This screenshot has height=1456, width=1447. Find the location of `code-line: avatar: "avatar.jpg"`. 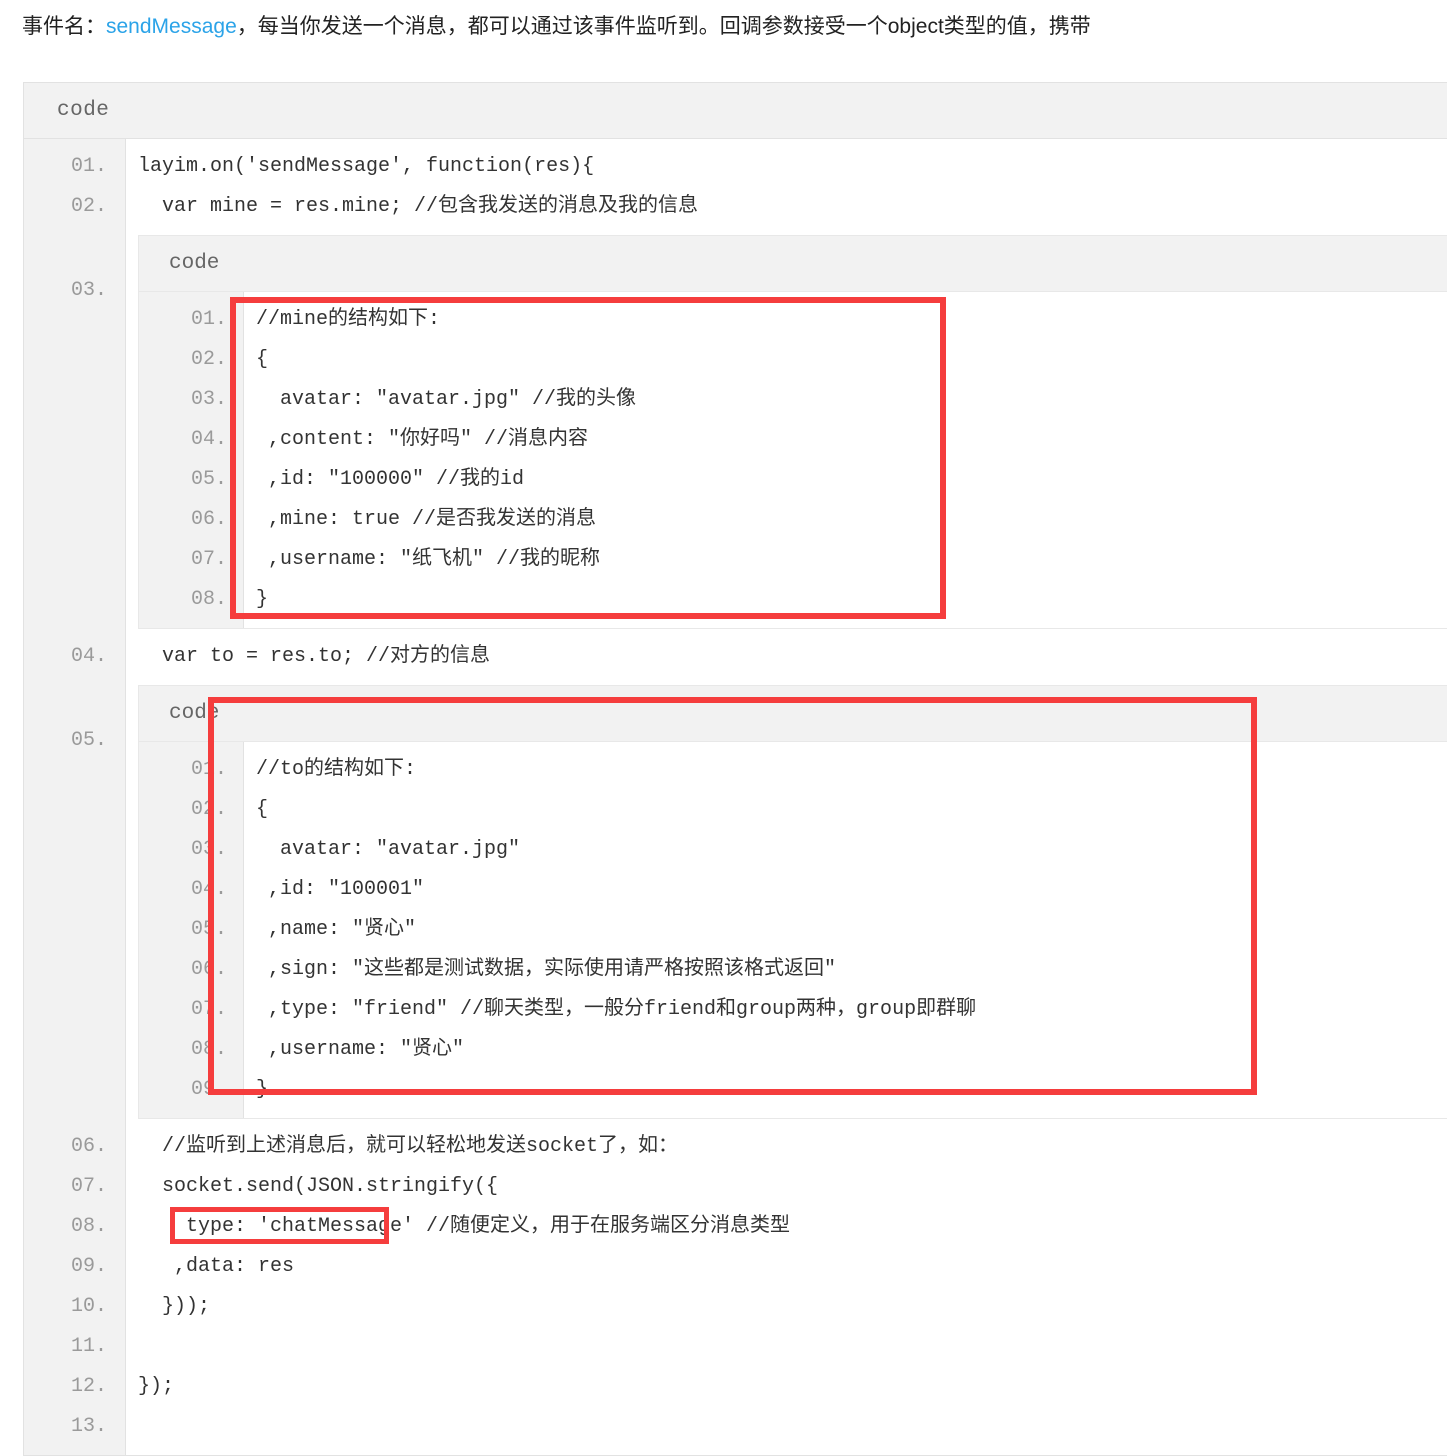

code-line: avatar: "avatar.jpg" is located at coordinates (388, 849).